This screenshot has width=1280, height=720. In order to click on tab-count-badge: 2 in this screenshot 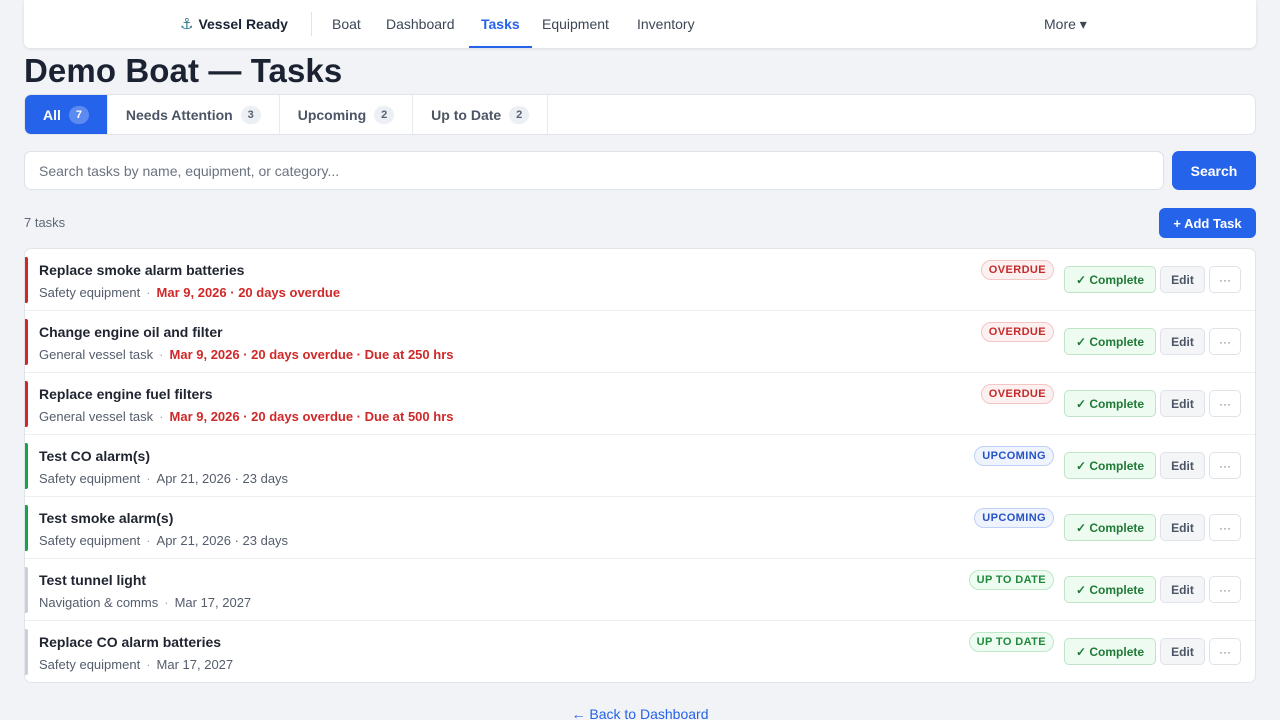, I will do `click(519, 114)`.